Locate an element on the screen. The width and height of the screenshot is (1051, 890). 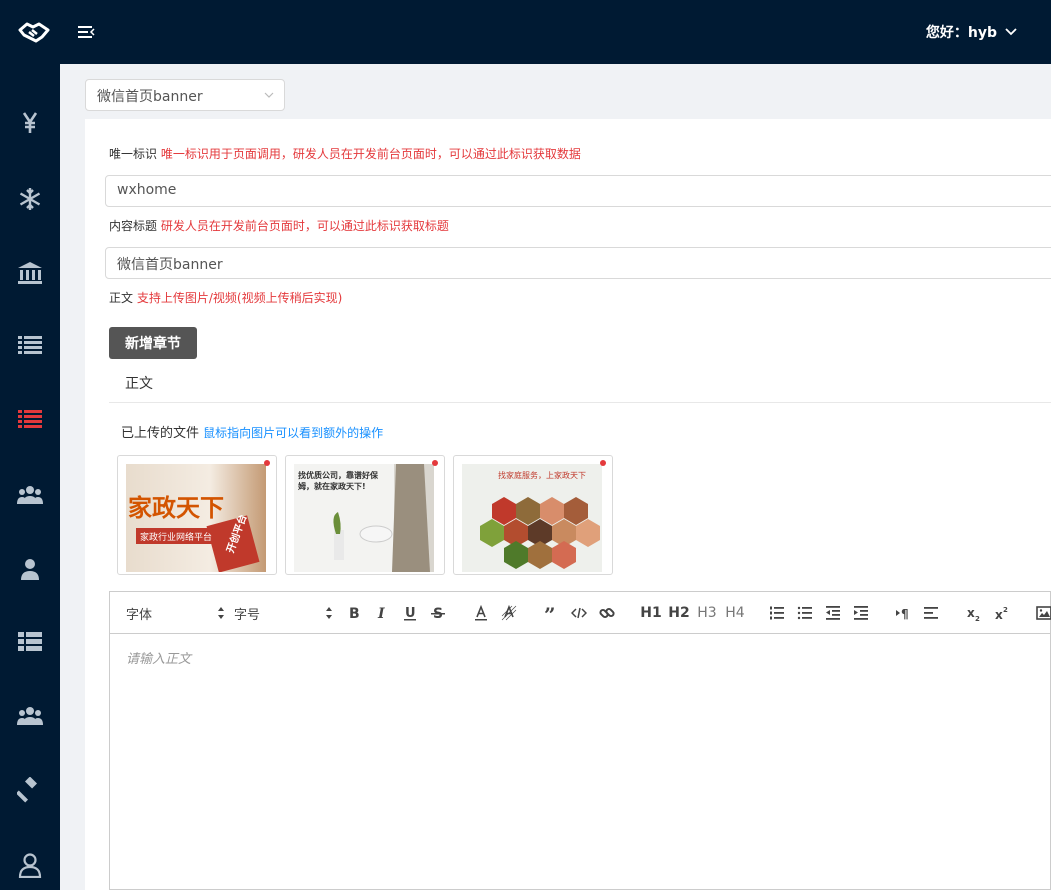
bold-button: B is located at coordinates (354, 613).